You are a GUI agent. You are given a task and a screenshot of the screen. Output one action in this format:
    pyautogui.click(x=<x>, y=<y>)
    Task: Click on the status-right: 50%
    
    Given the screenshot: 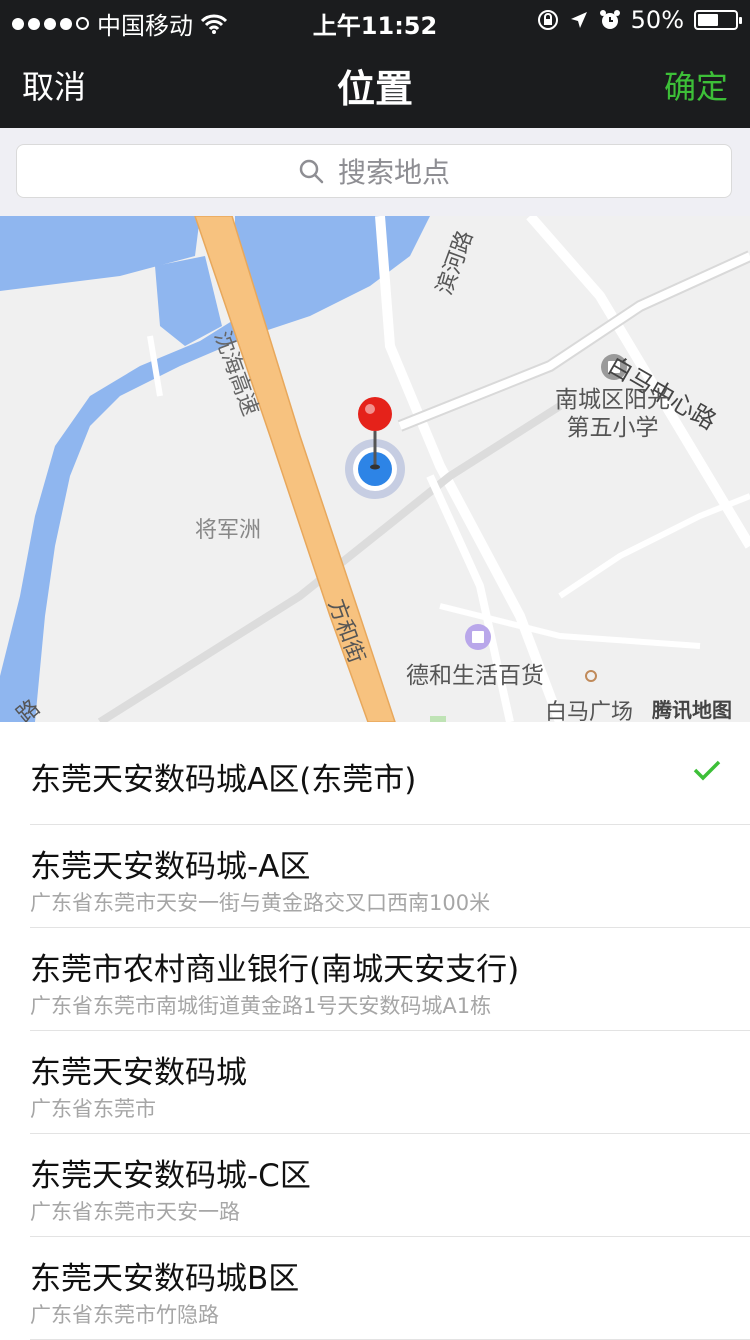 What is the action you would take?
    pyautogui.click(x=639, y=20)
    